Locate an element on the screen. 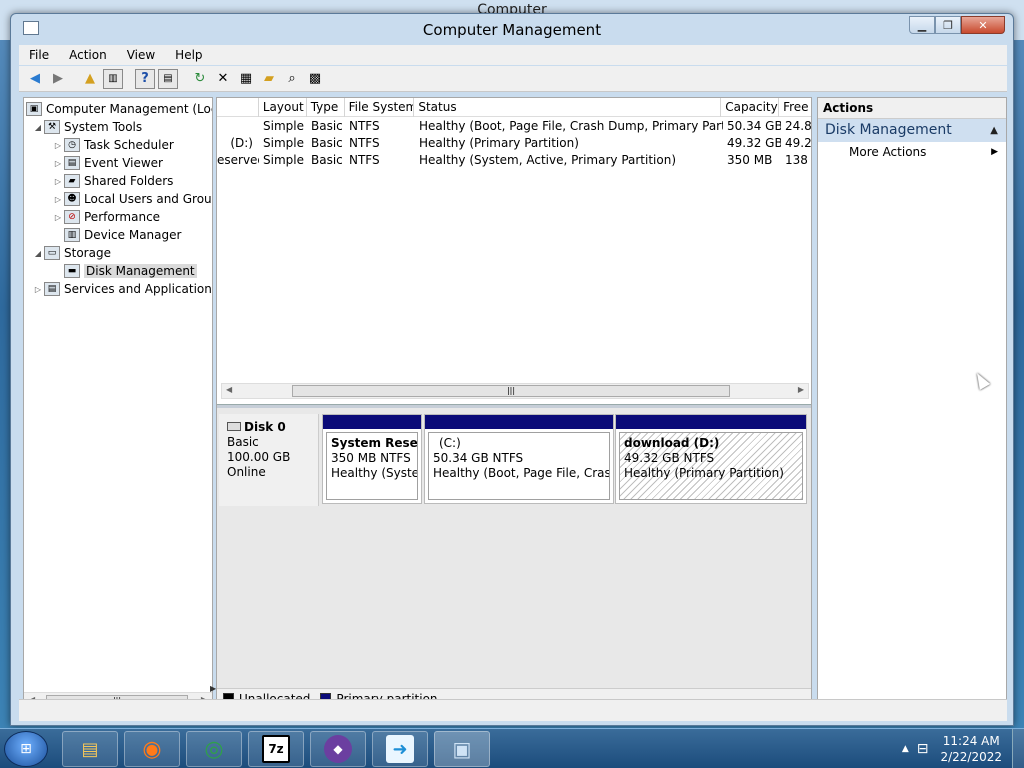 This screenshot has width=1024, height=768. scroll-left-icon: ◀ is located at coordinates (229, 389).